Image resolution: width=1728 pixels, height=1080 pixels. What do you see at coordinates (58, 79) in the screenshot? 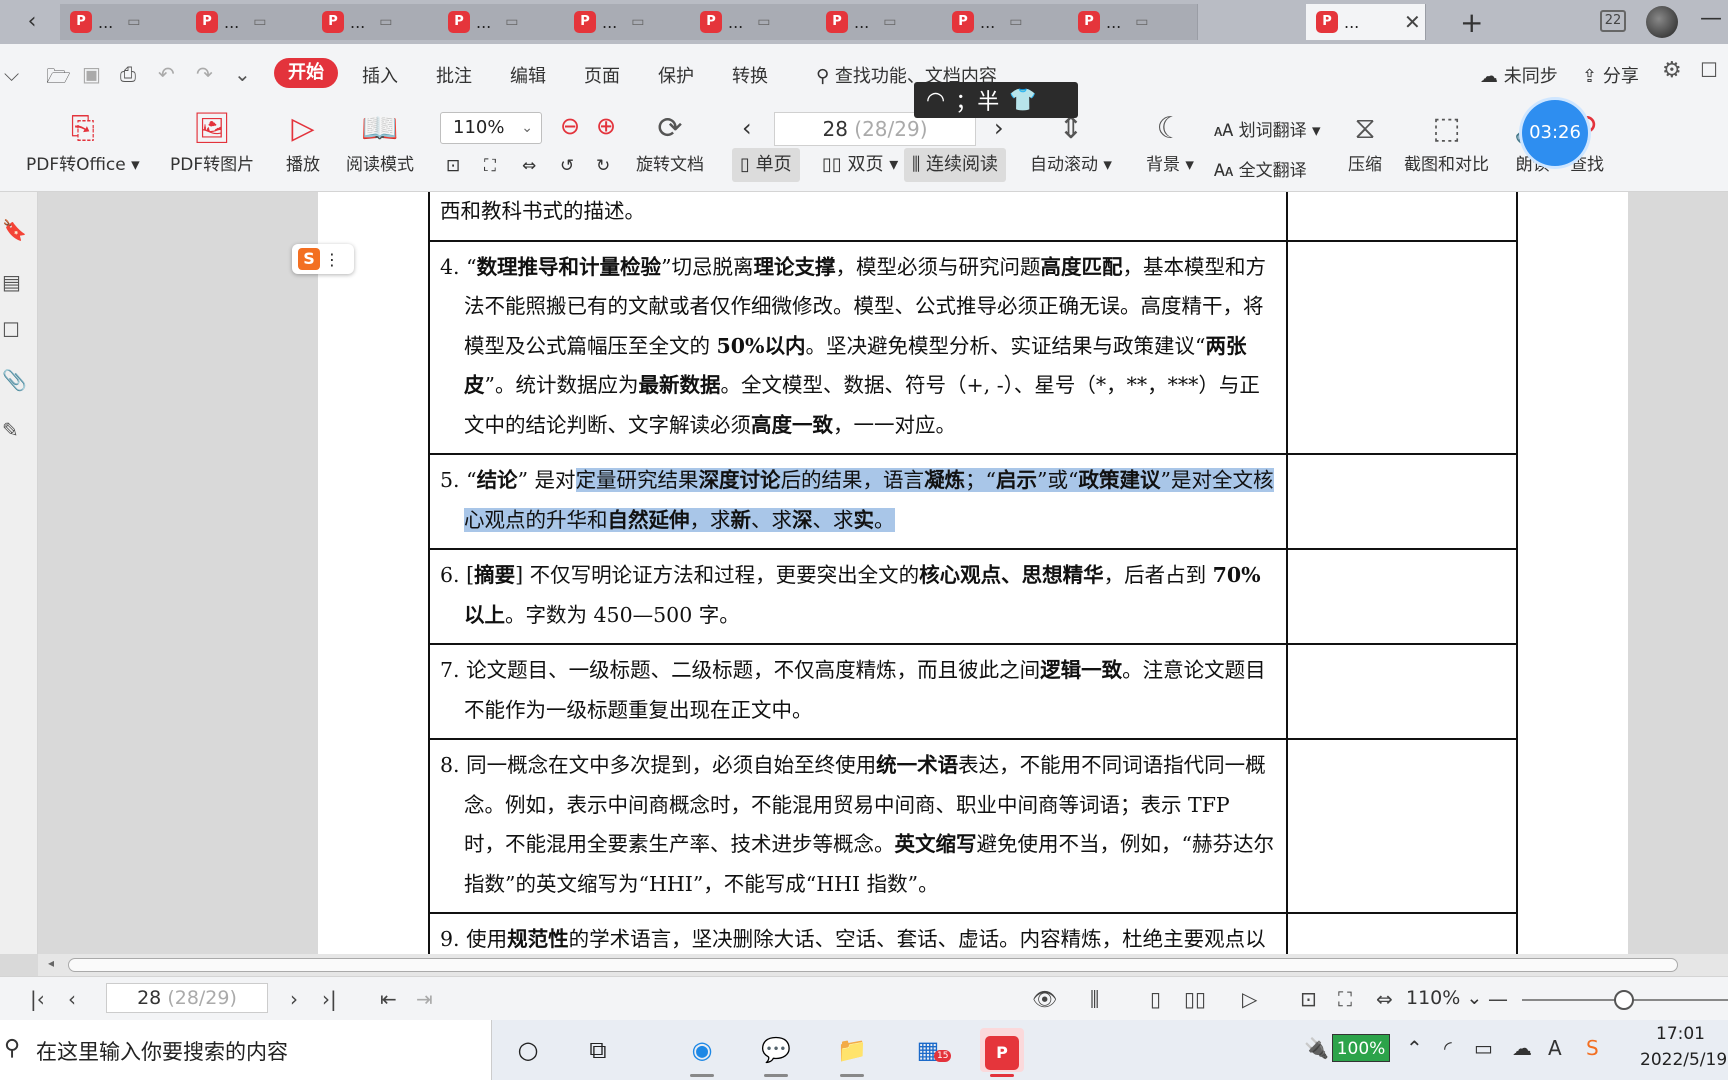
I see `open-folder-icon: 🗁` at bounding box center [58, 79].